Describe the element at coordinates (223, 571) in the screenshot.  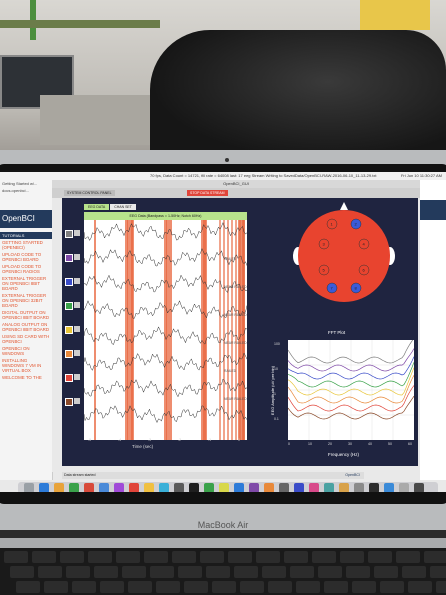
I see `keyboard` at that location.